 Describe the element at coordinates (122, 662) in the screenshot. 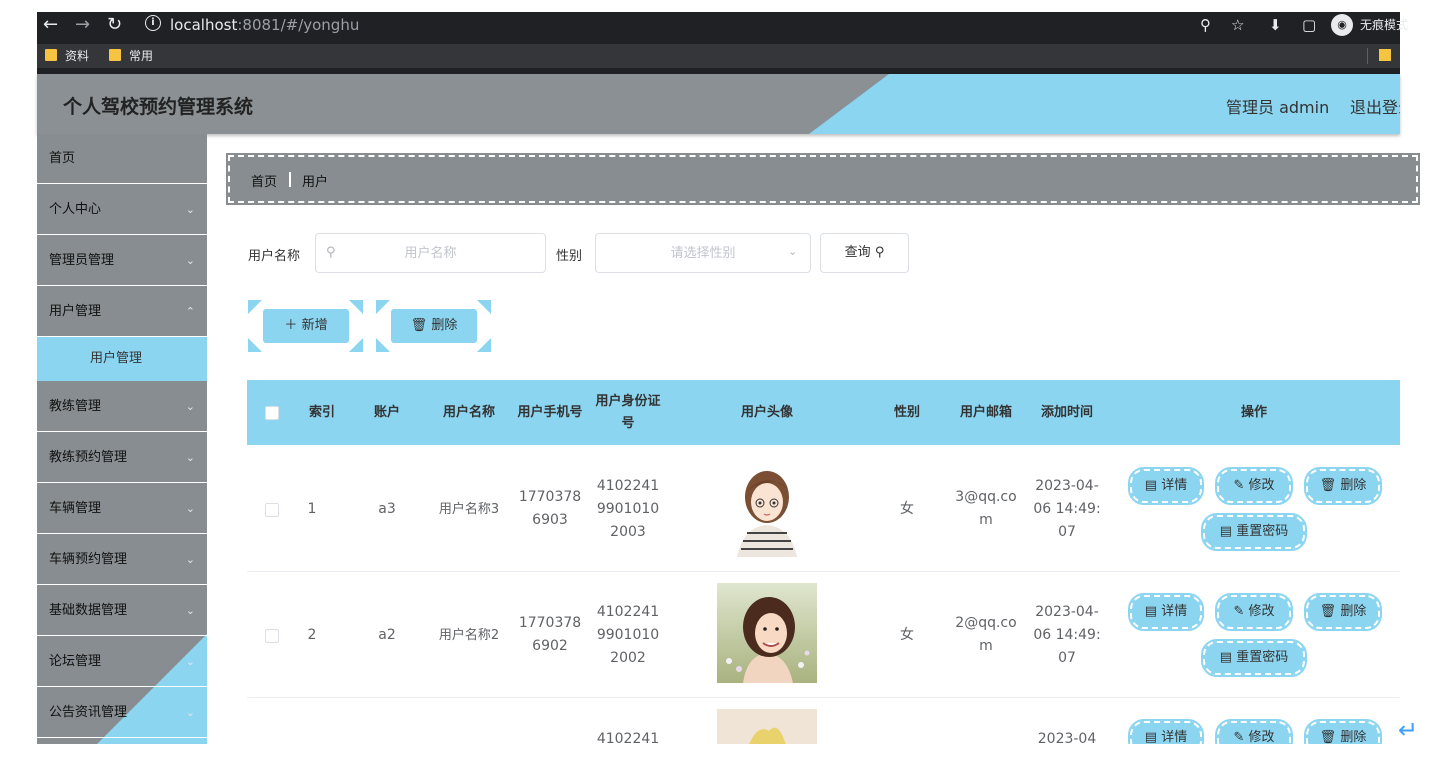

I see `sidebar-item-forum: 论坛管理 ⌄` at that location.